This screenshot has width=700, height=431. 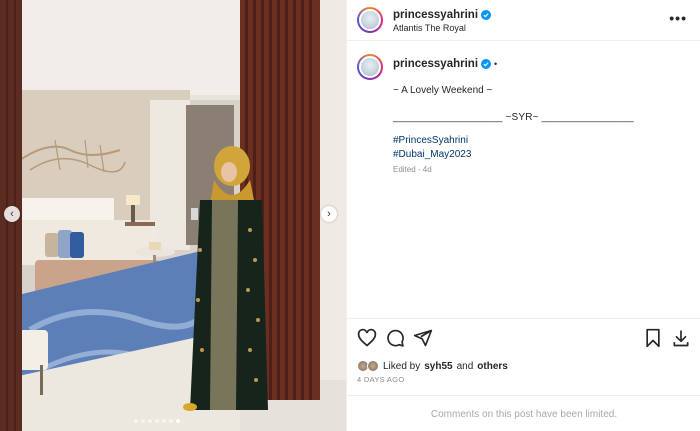 I want to click on comments-limited-notice: Comments on this post have been limited., so click(x=523, y=413).